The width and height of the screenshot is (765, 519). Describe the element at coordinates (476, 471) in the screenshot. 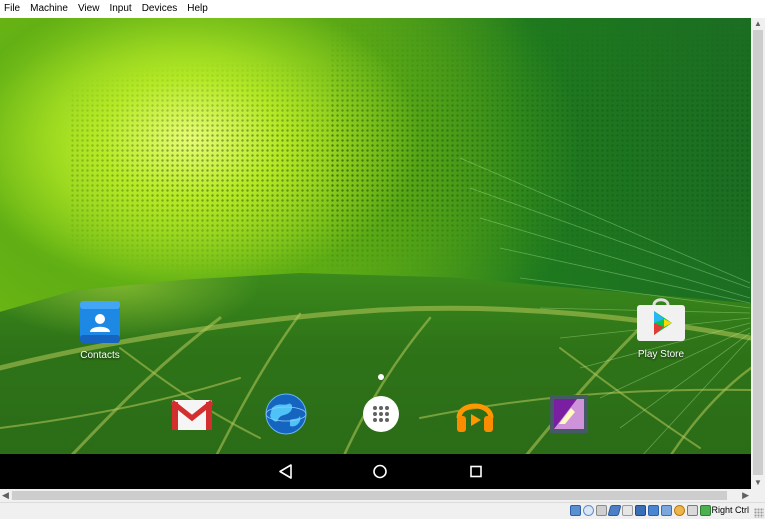

I see `recents-icon` at that location.